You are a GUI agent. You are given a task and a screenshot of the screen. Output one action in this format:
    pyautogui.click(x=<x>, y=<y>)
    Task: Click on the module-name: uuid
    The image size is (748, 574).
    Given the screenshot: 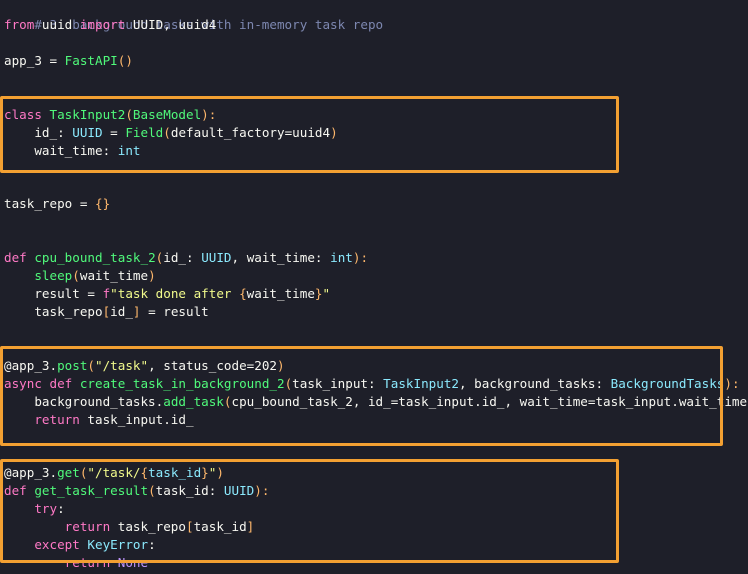 What is the action you would take?
    pyautogui.click(x=57, y=24)
    